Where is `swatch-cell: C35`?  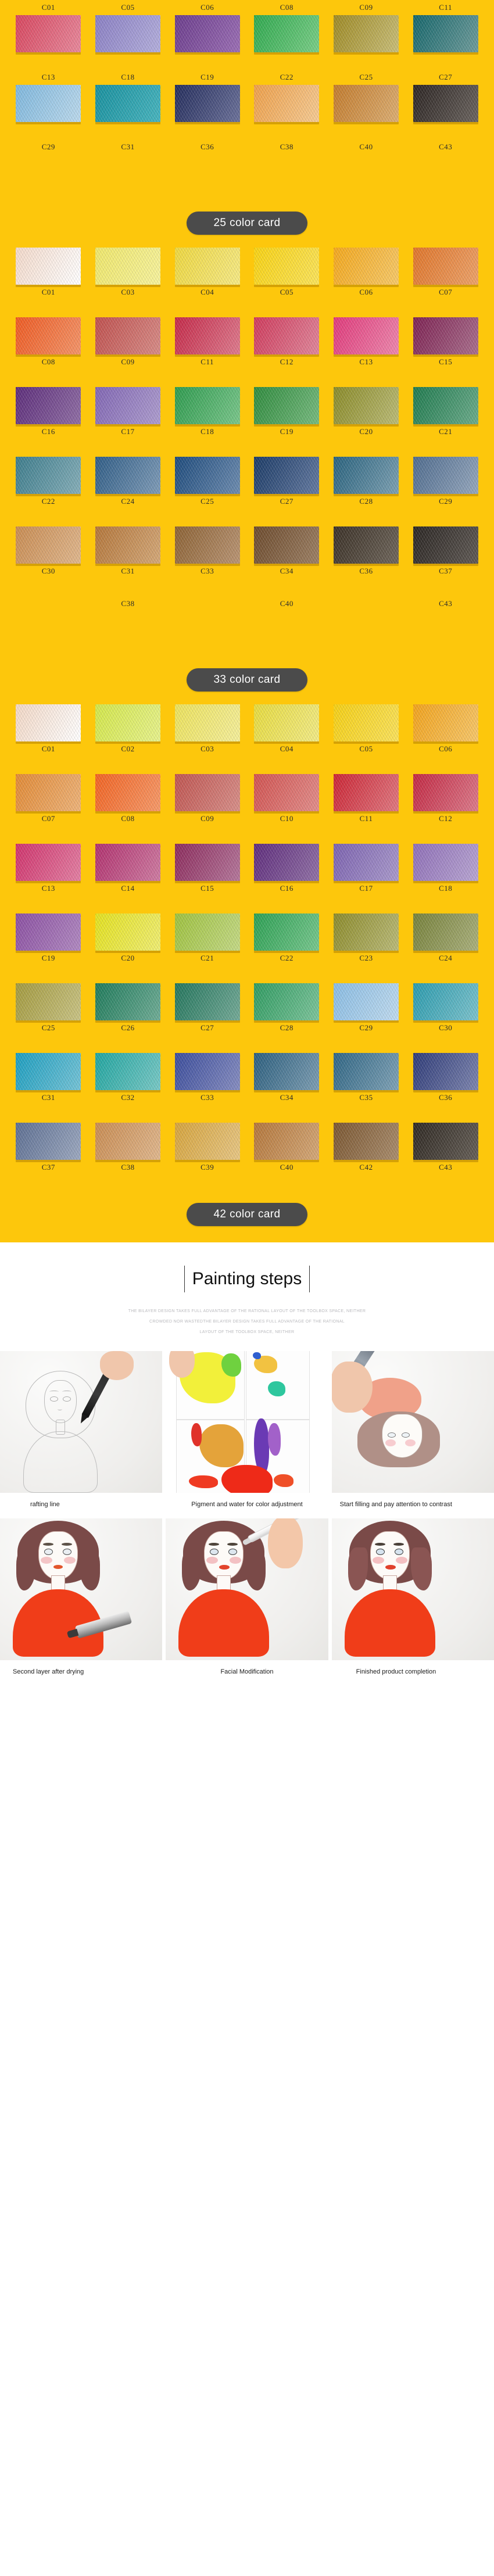
swatch-cell: C35 is located at coordinates (366, 1079).